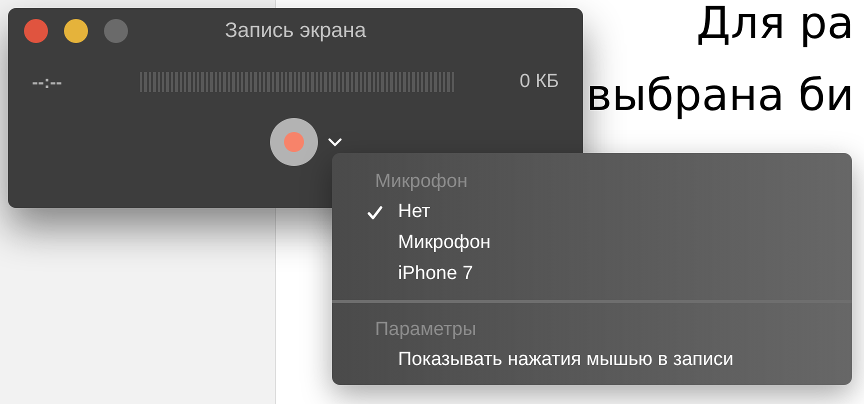 The height and width of the screenshot is (404, 864). What do you see at coordinates (296, 31) in the screenshot?
I see `window-title: Запись экрана` at bounding box center [296, 31].